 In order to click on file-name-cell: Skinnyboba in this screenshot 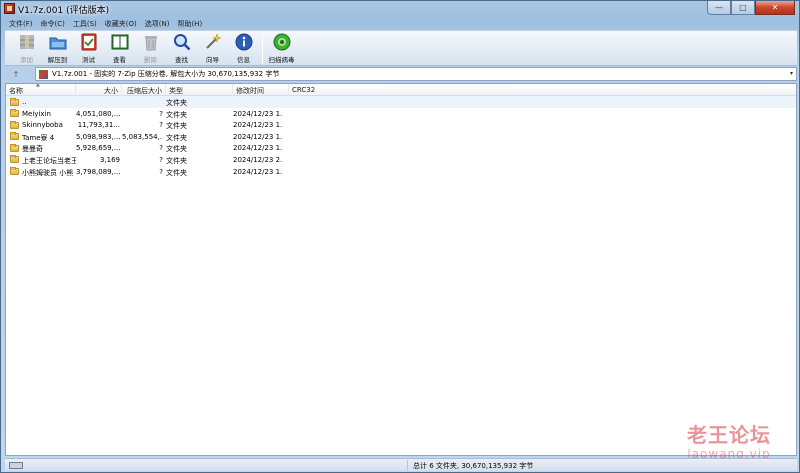, I will do `click(43, 125)`.